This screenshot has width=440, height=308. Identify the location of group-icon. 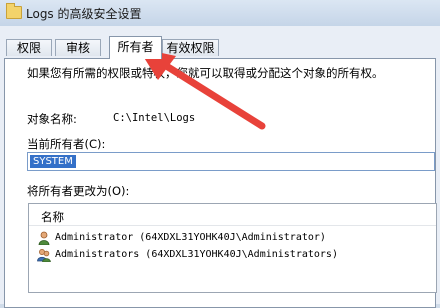
(44, 255).